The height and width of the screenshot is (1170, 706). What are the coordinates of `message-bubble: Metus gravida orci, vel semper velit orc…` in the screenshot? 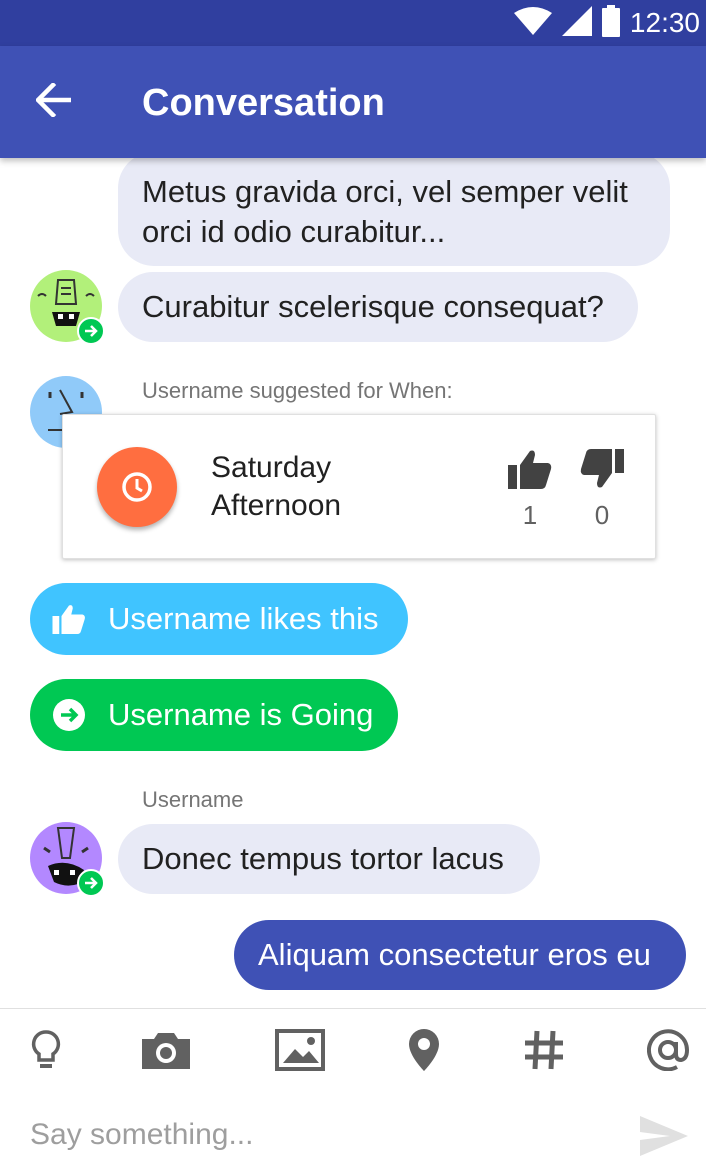 It's located at (394, 209).